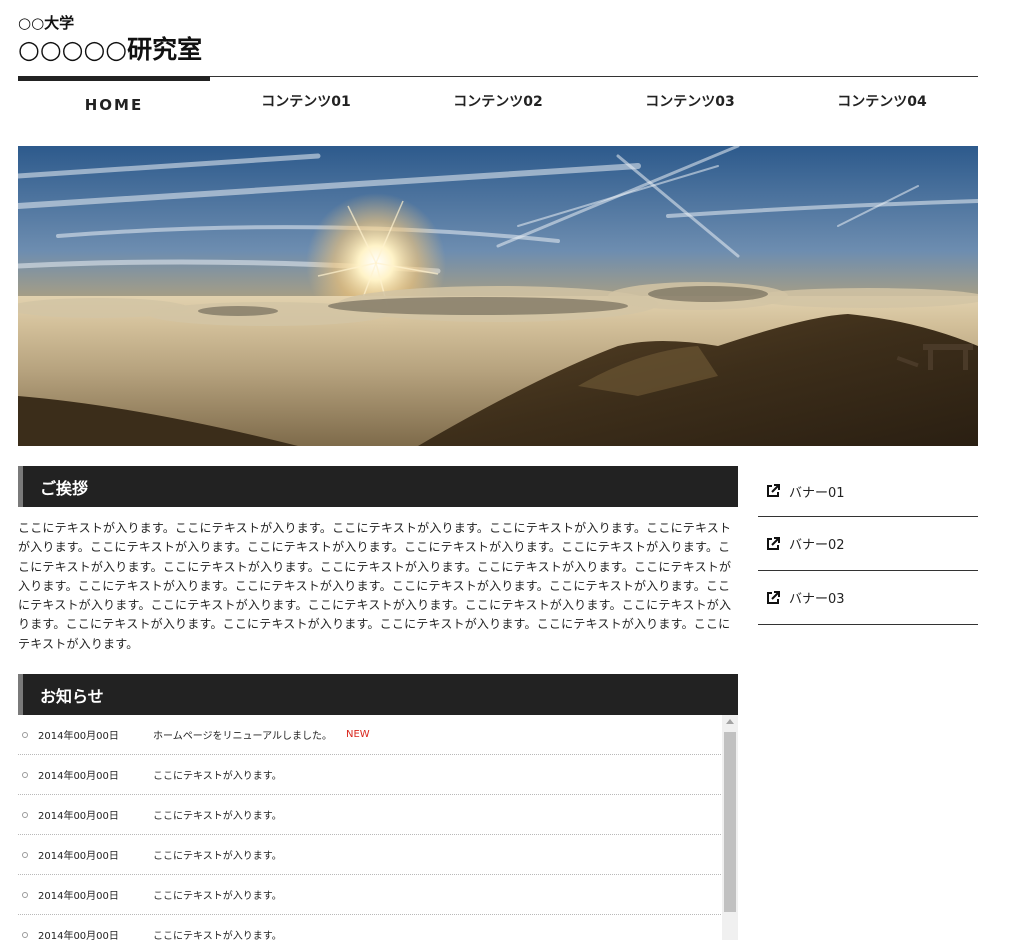 This screenshot has width=1018, height=940. I want to click on new-badge: NEW, so click(358, 735).